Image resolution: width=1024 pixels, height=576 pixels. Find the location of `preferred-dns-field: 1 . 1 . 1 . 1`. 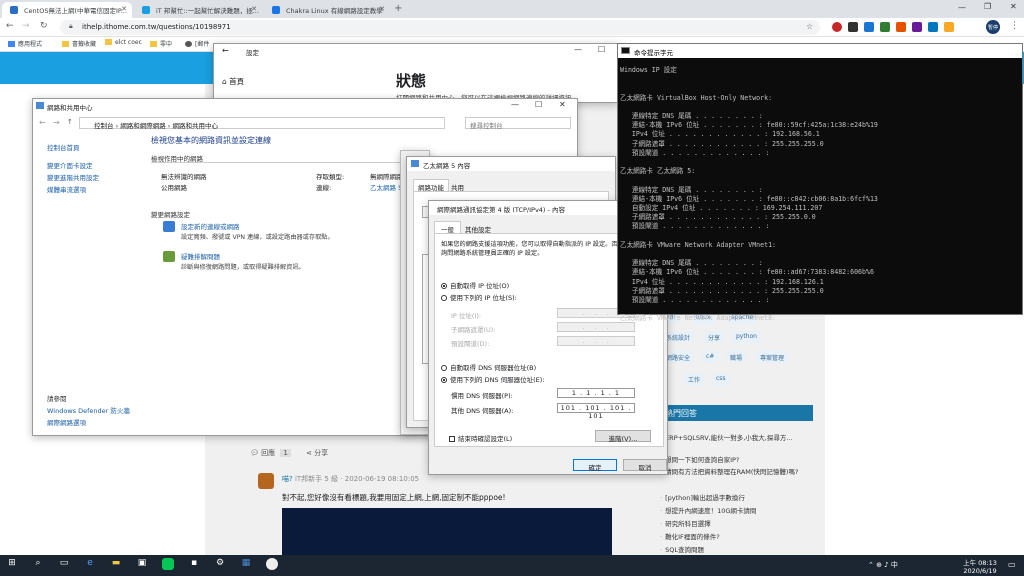

preferred-dns-field: 1 . 1 . 1 . 1 is located at coordinates (596, 393).